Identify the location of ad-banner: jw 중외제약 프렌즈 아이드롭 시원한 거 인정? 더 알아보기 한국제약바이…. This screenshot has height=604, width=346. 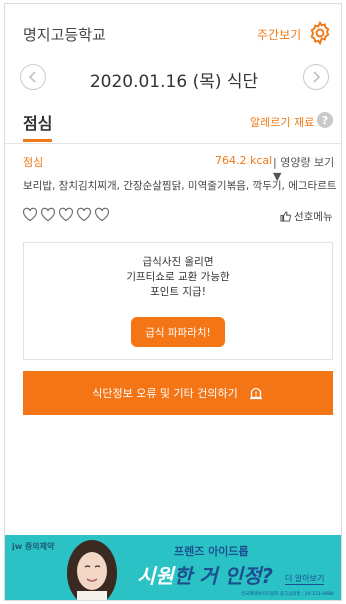
(173, 567).